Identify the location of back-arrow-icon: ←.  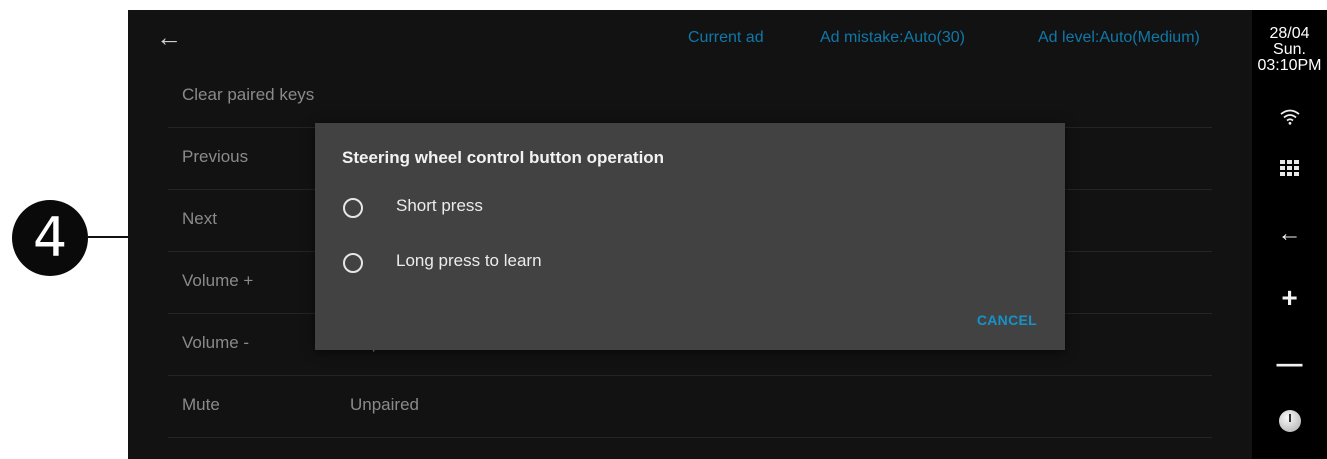
(171, 37).